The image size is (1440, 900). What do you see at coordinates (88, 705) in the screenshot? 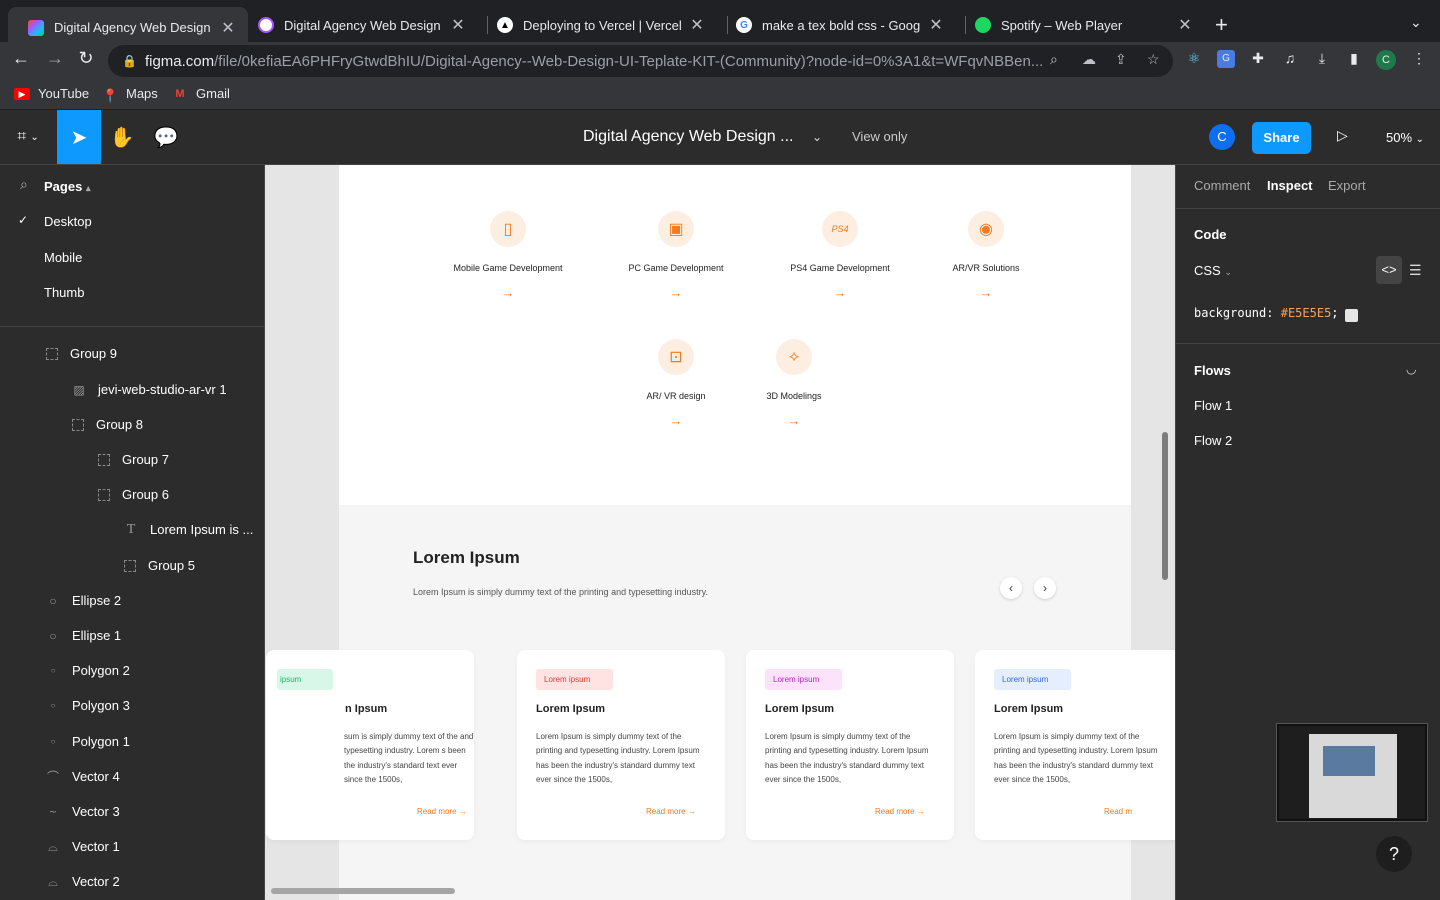
I see `layer-item: ○ Polygon 3` at bounding box center [88, 705].